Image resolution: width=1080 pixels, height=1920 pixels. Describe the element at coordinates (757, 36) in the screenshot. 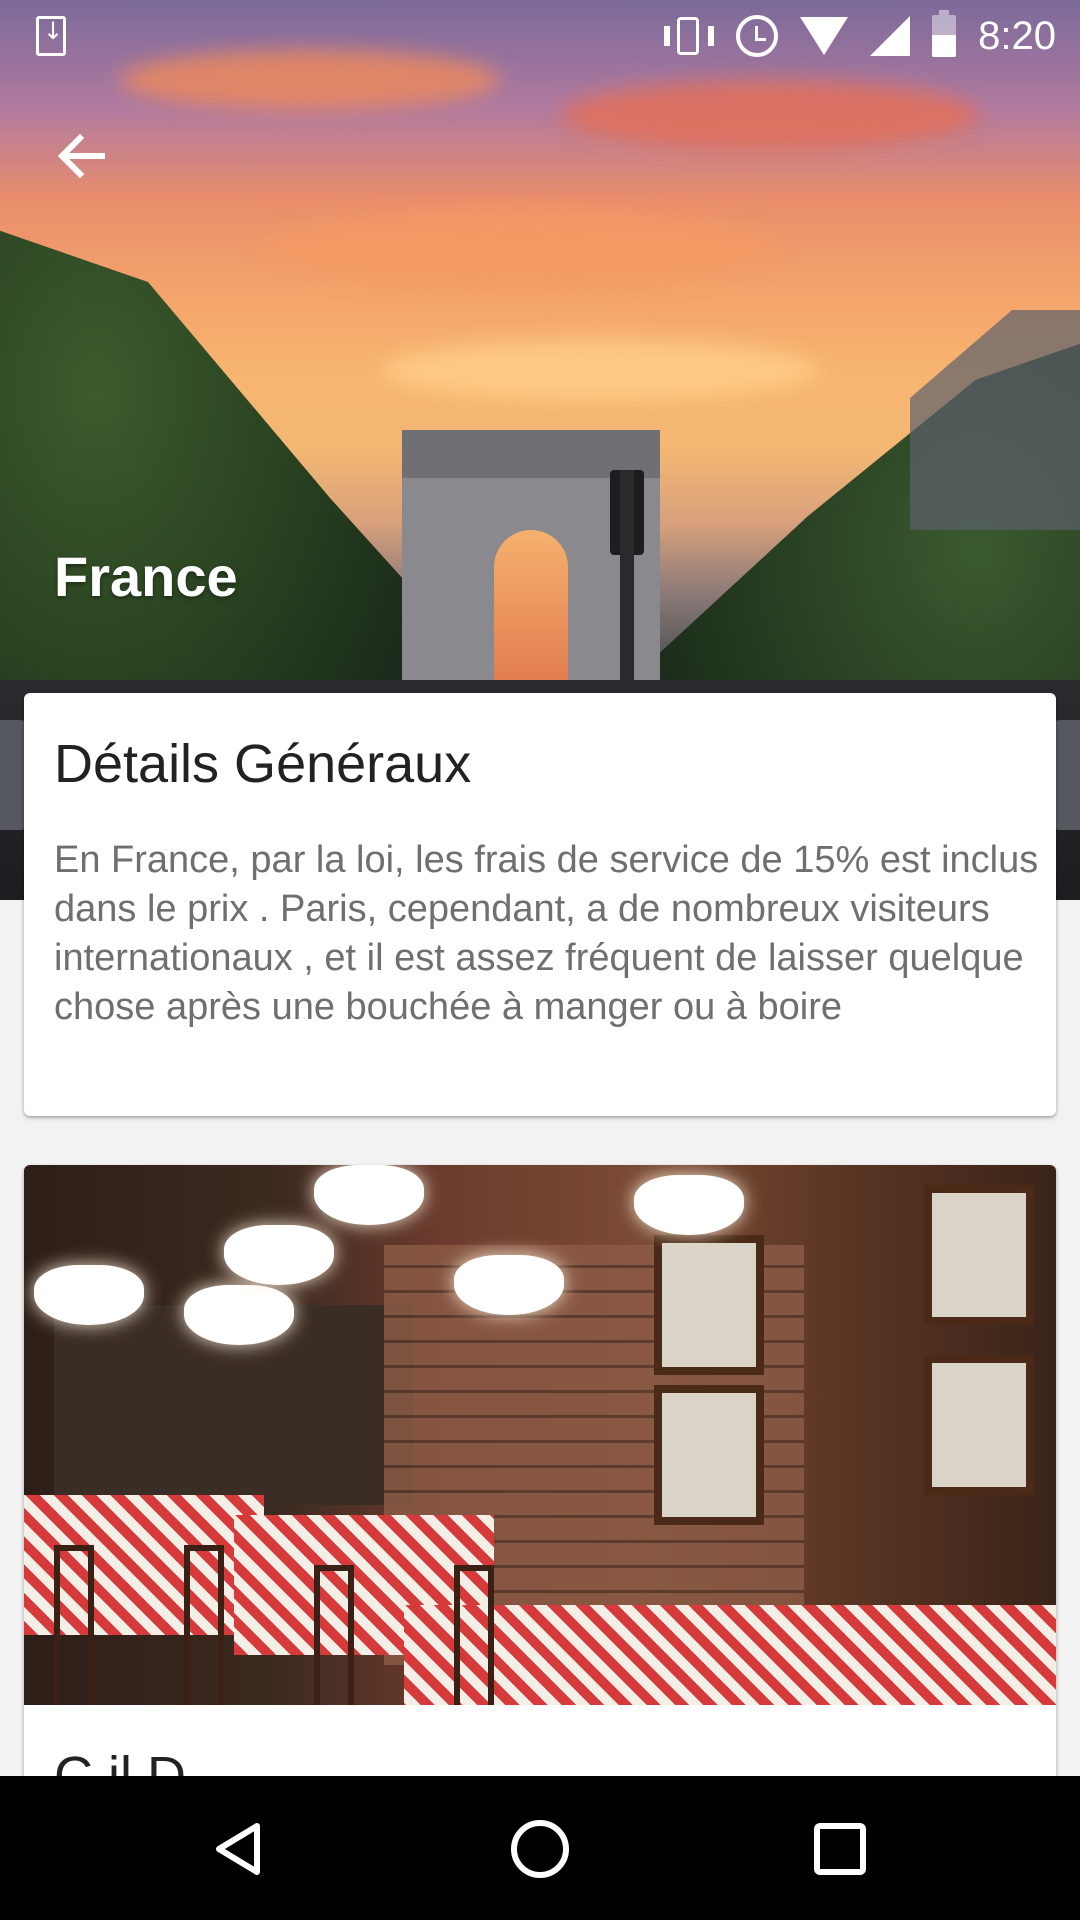

I see `alarm-icon` at that location.